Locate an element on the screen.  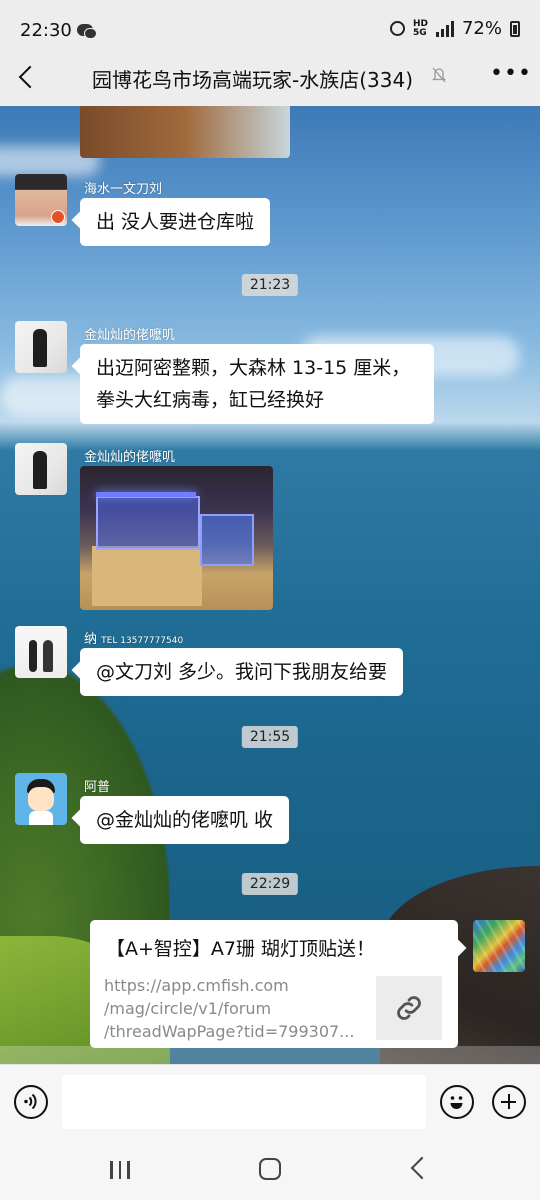
link-thumbnail is located at coordinates (409, 1008).